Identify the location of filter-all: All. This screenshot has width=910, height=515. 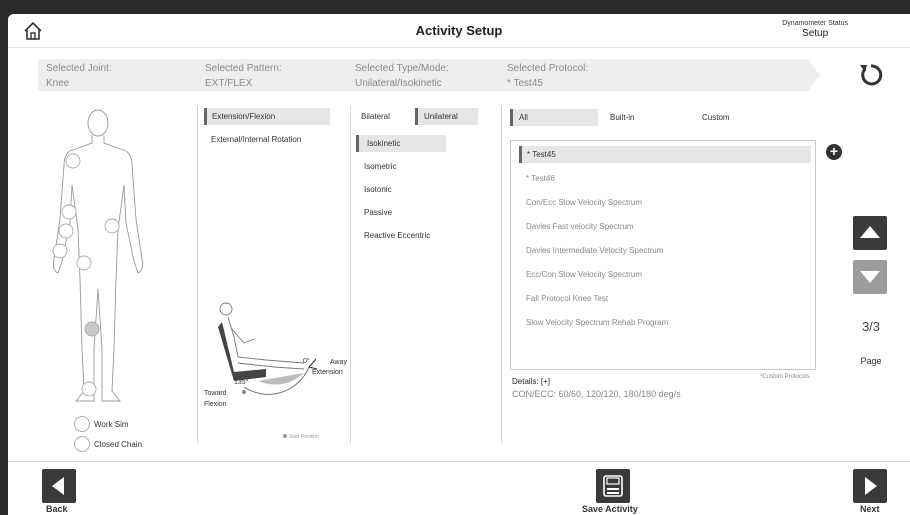
(554, 117).